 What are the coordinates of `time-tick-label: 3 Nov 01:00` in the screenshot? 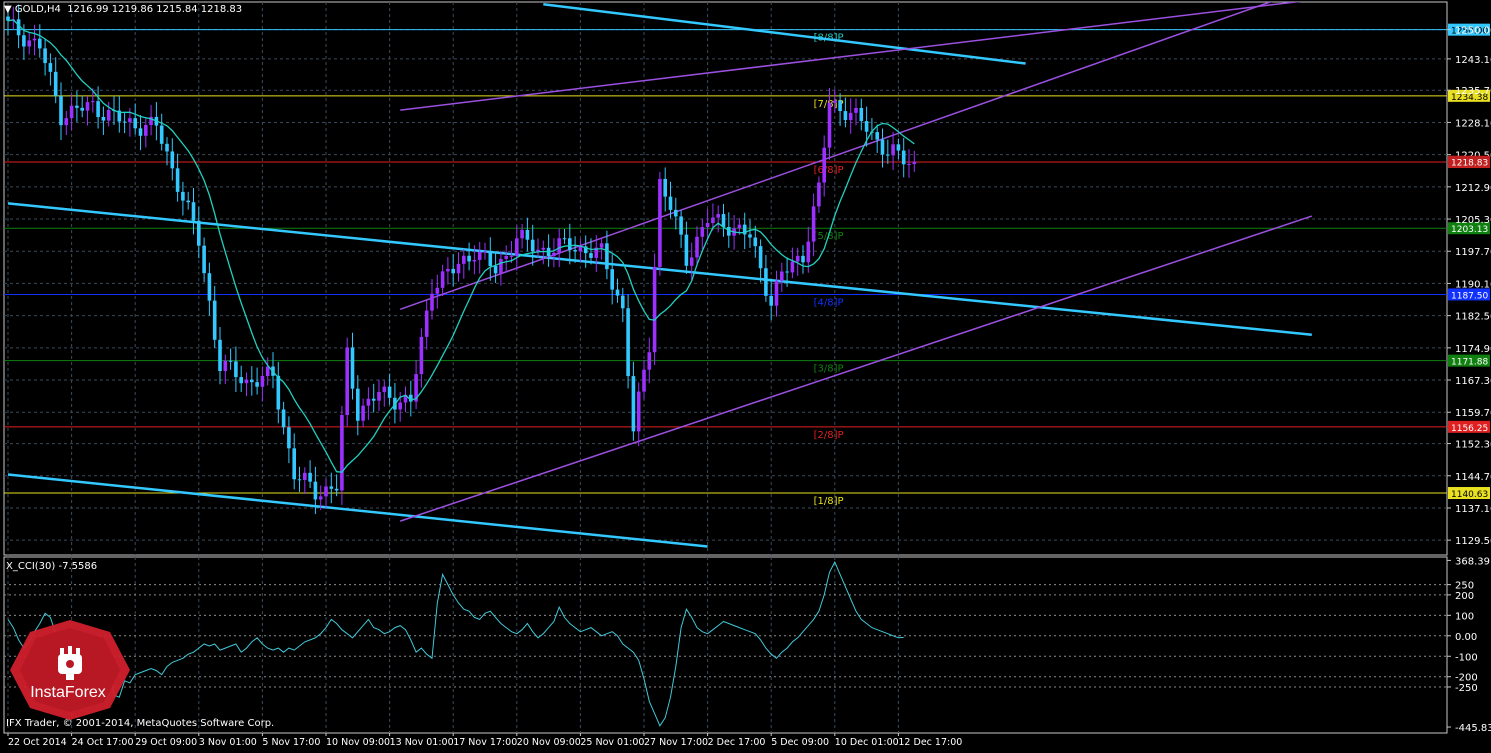 It's located at (228, 742).